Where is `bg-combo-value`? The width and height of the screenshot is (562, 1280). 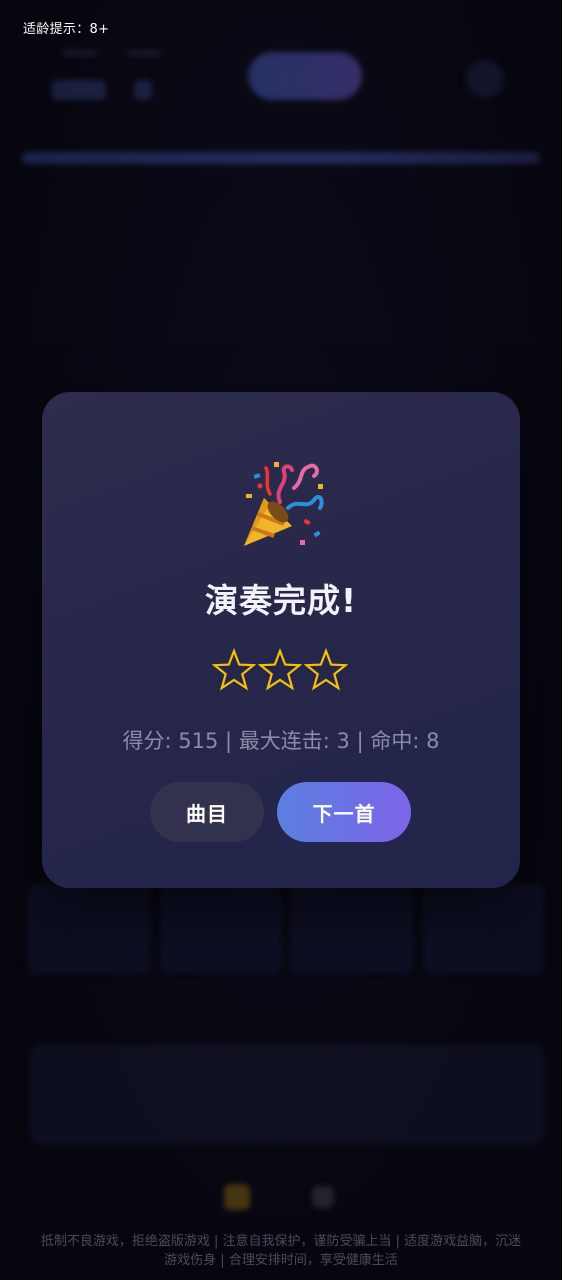 bg-combo-value is located at coordinates (143, 90).